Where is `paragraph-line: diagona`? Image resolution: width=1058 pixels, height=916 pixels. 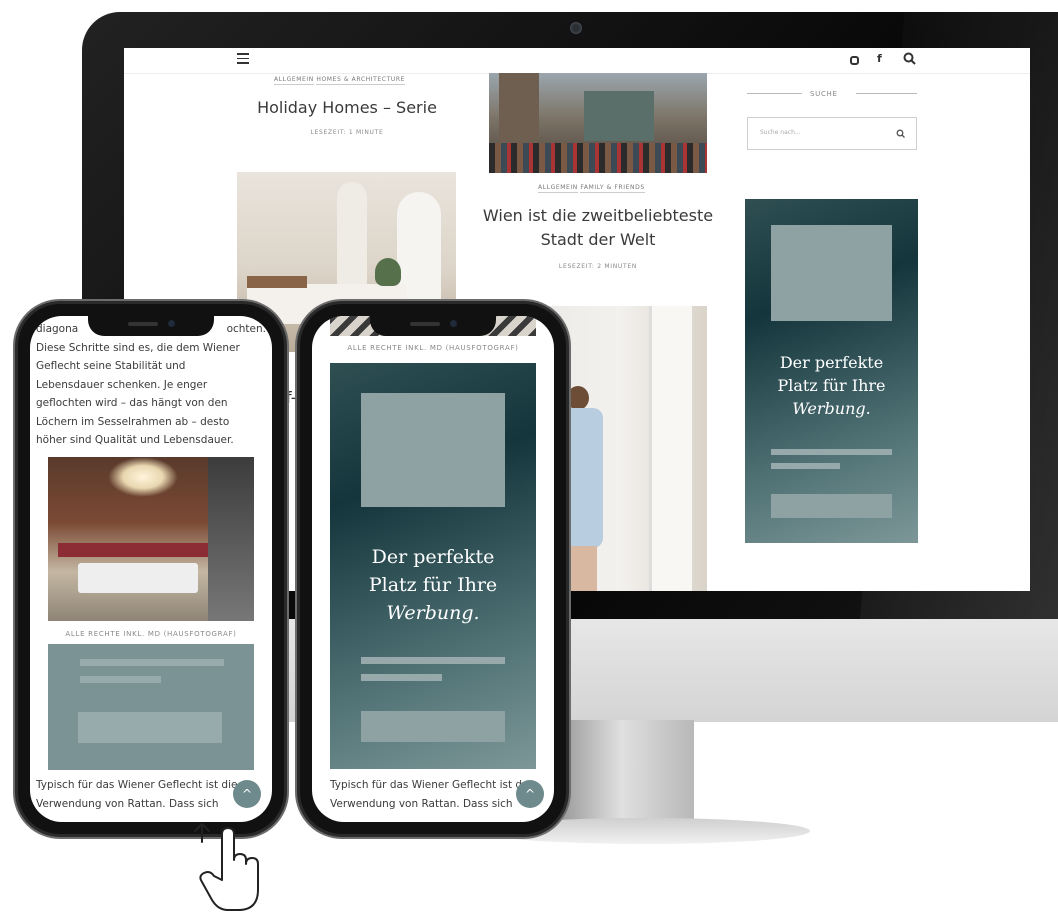 paragraph-line: diagona is located at coordinates (57, 329).